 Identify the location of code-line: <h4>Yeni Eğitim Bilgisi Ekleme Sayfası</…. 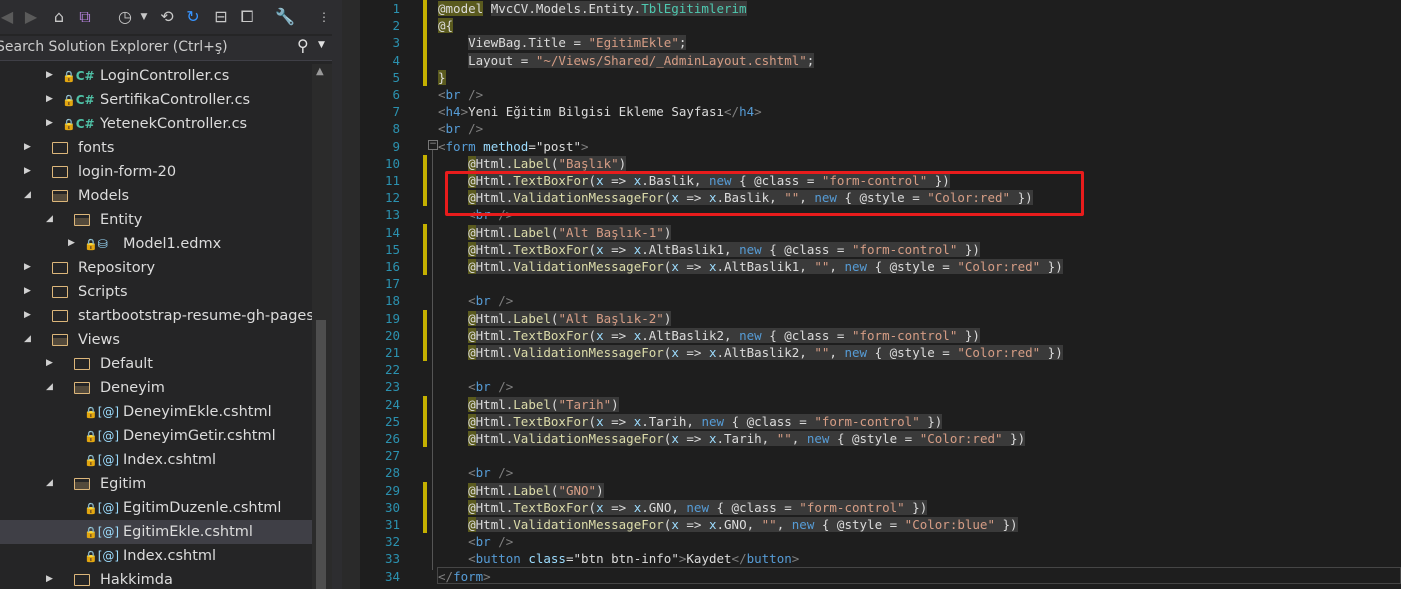
(600, 111).